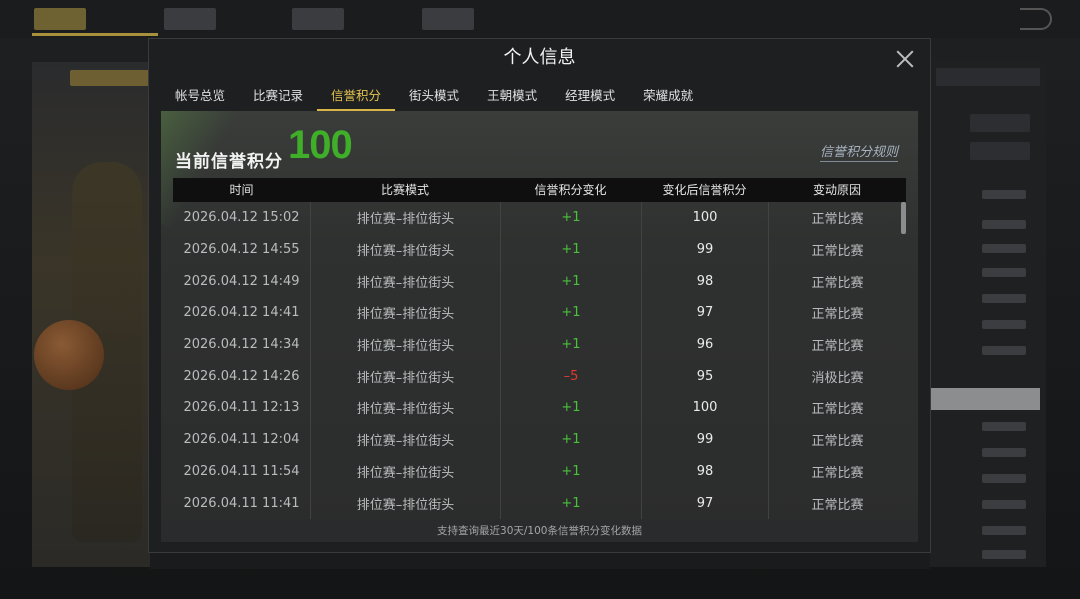 The width and height of the screenshot is (1080, 599). Describe the element at coordinates (241, 345) in the screenshot. I see `row-time: 2026.04.12 14:34` at that location.